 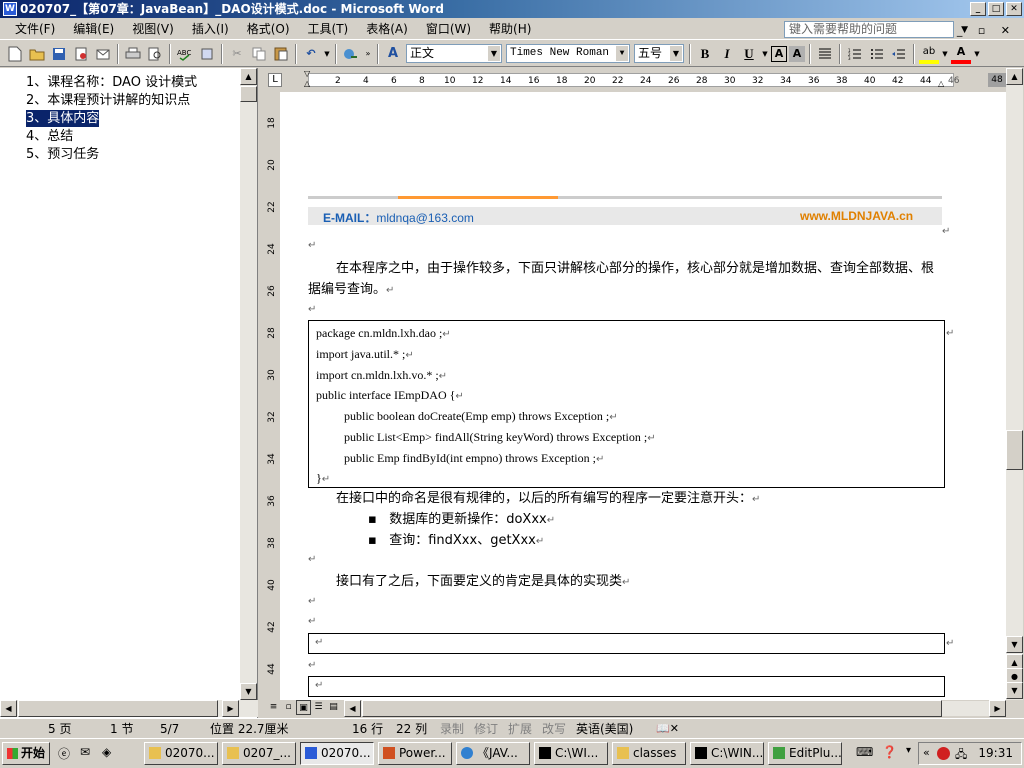 What do you see at coordinates (877, 54) in the screenshot?
I see `bullets-icon` at bounding box center [877, 54].